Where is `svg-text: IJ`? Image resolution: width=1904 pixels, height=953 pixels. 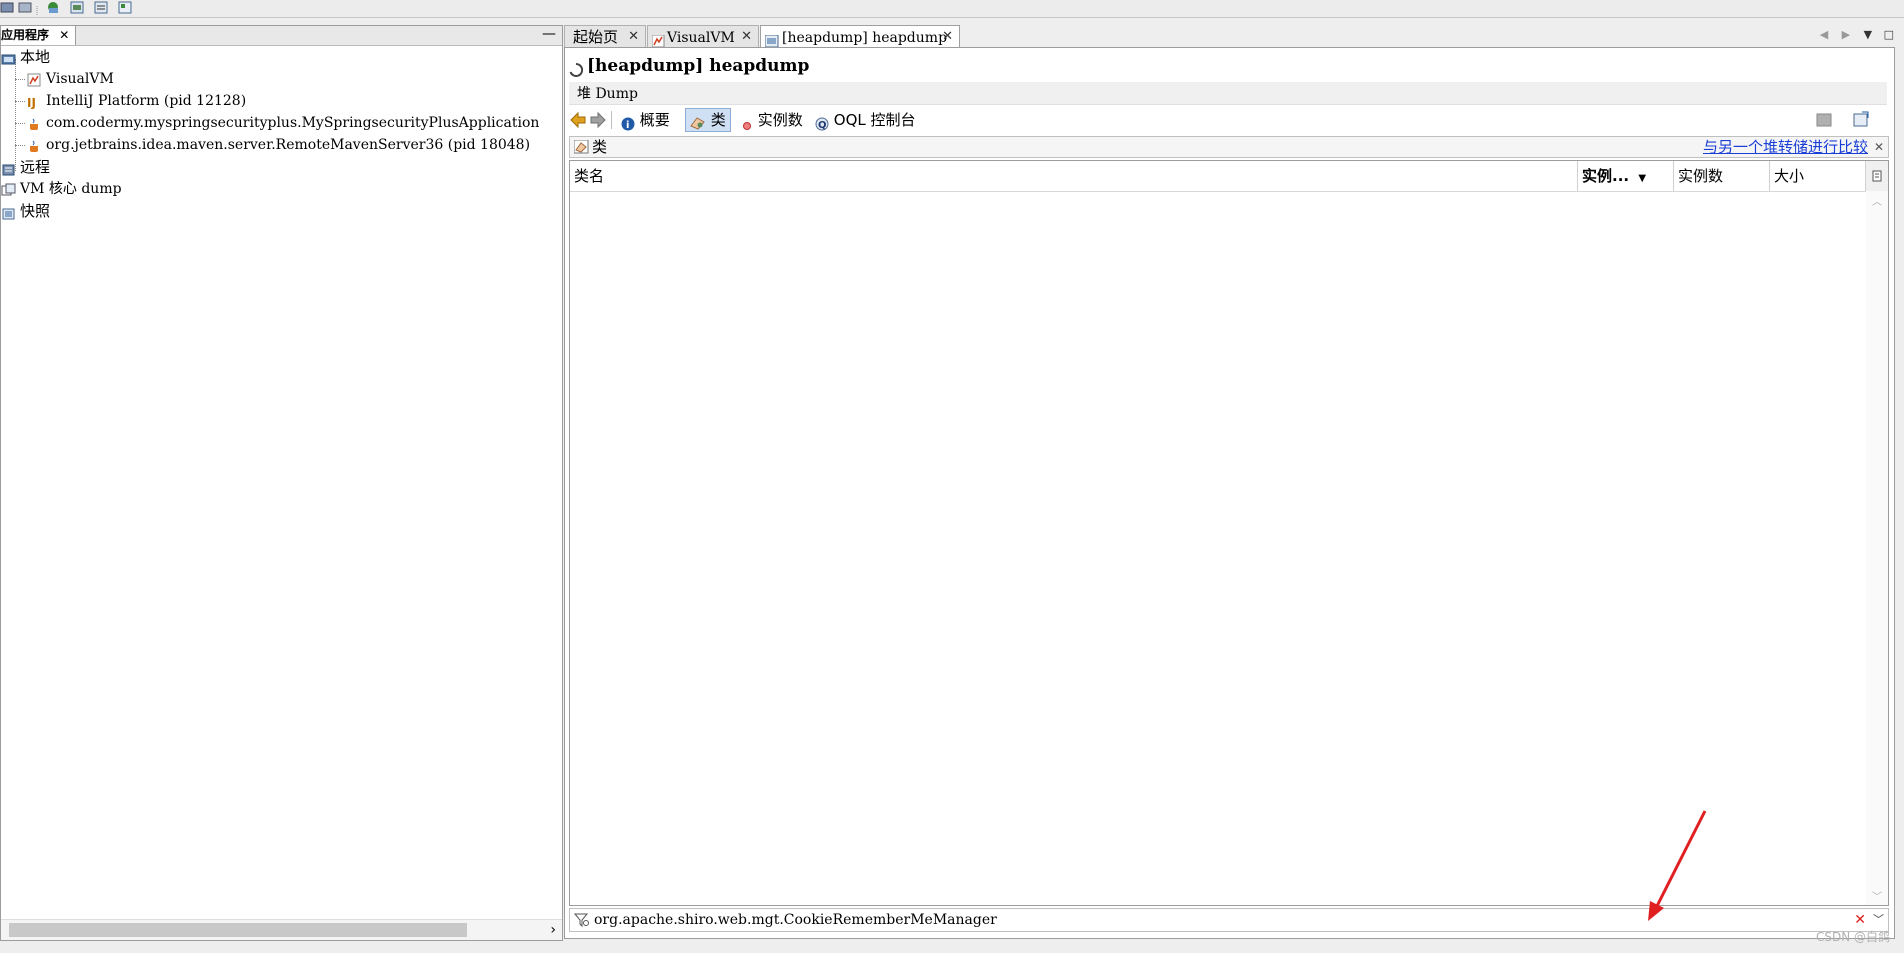
svg-text: IJ is located at coordinates (31, 102).